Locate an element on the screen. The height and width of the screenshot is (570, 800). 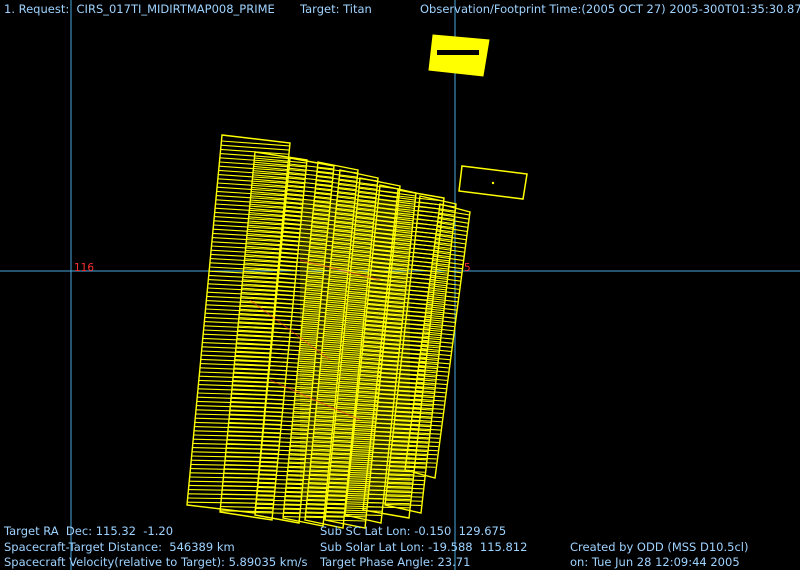
created-on: on: Tue Jun 28 12:09:44 2005 is located at coordinates (655, 562).